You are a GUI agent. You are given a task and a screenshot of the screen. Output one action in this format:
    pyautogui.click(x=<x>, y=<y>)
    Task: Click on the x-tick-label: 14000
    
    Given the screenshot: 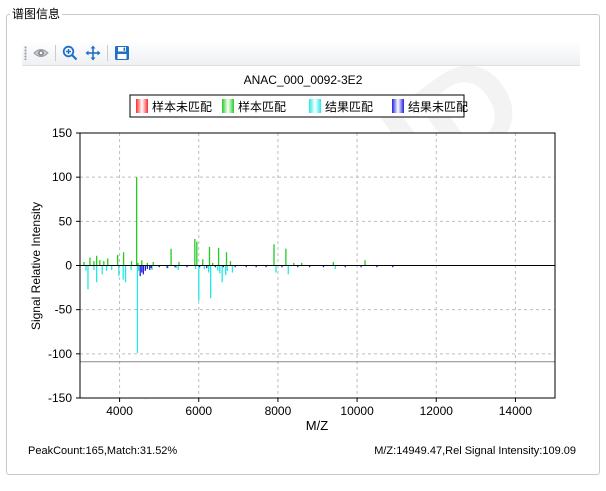 What is the action you would take?
    pyautogui.click(x=516, y=411)
    